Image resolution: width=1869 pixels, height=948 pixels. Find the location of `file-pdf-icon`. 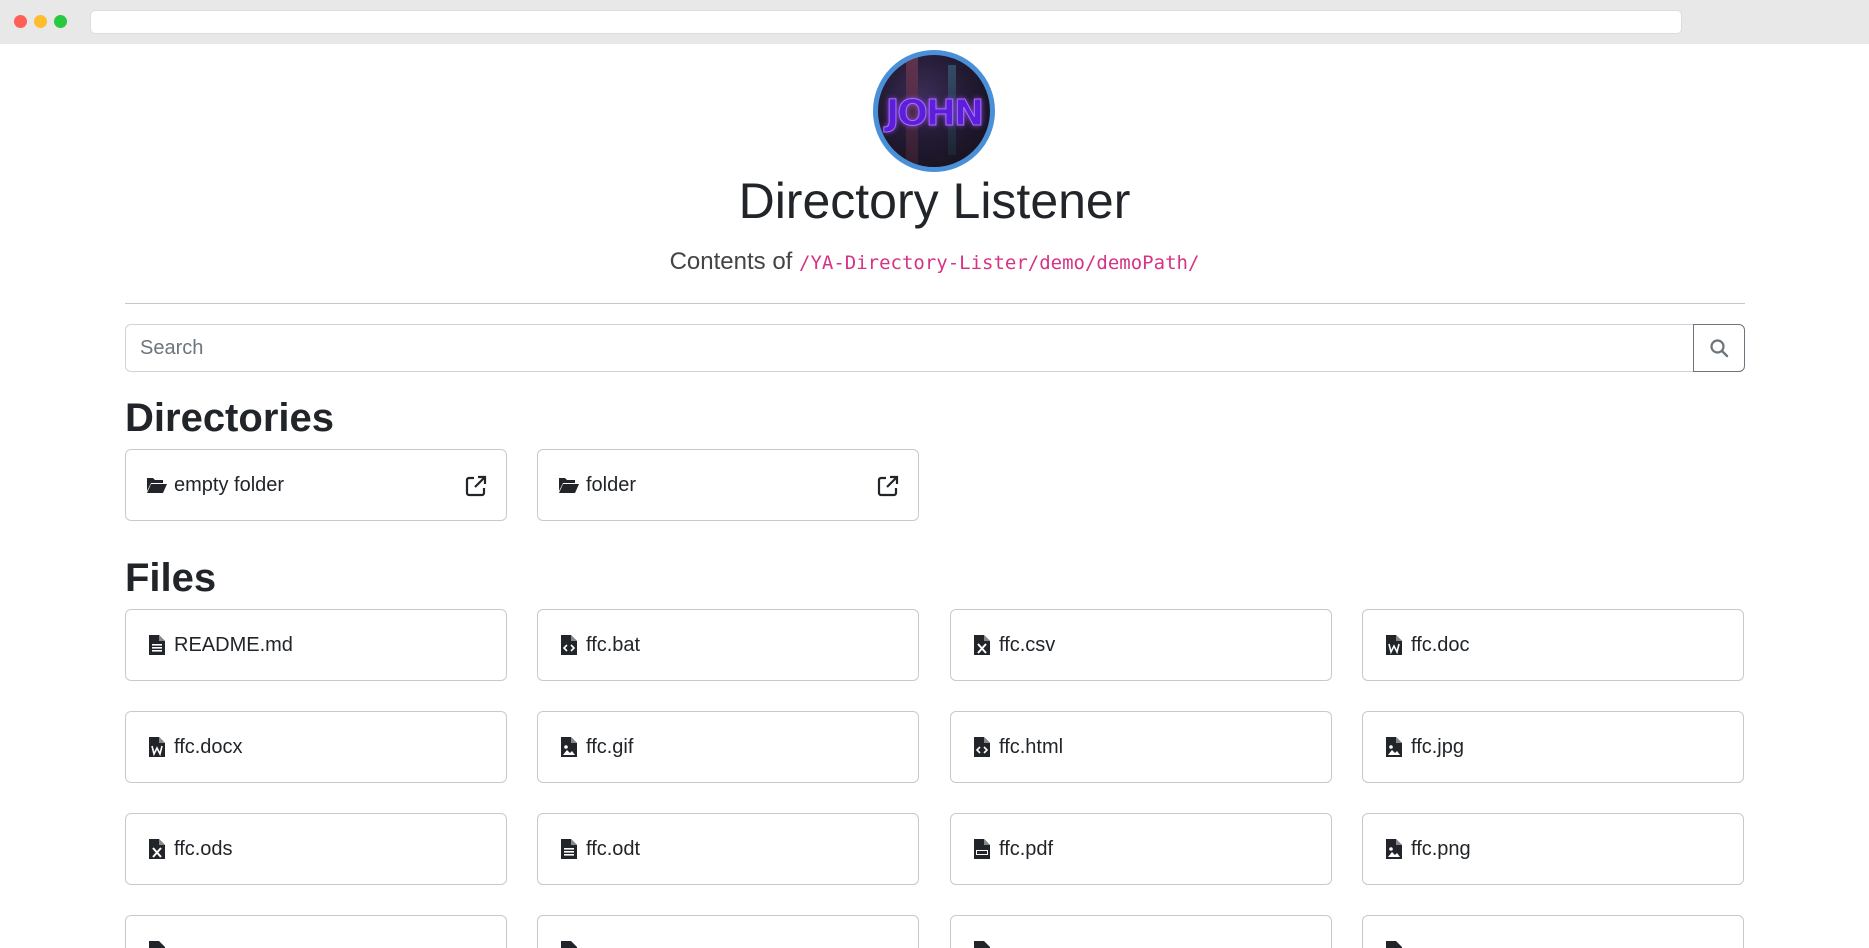

file-pdf-icon is located at coordinates (982, 849).